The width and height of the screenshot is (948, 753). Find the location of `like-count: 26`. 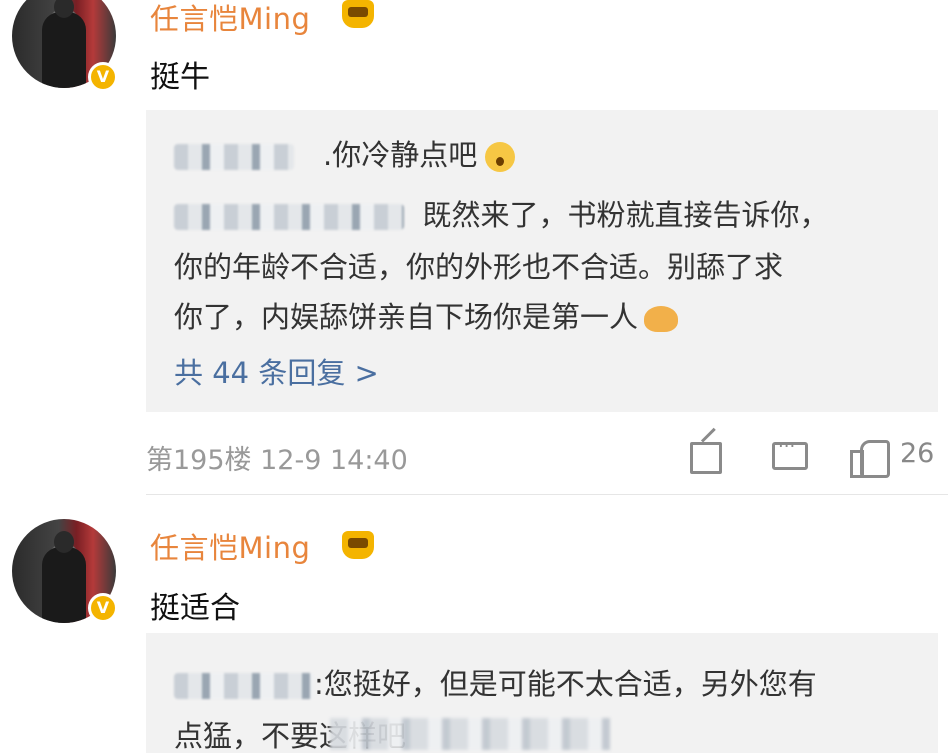

like-count: 26 is located at coordinates (917, 453).